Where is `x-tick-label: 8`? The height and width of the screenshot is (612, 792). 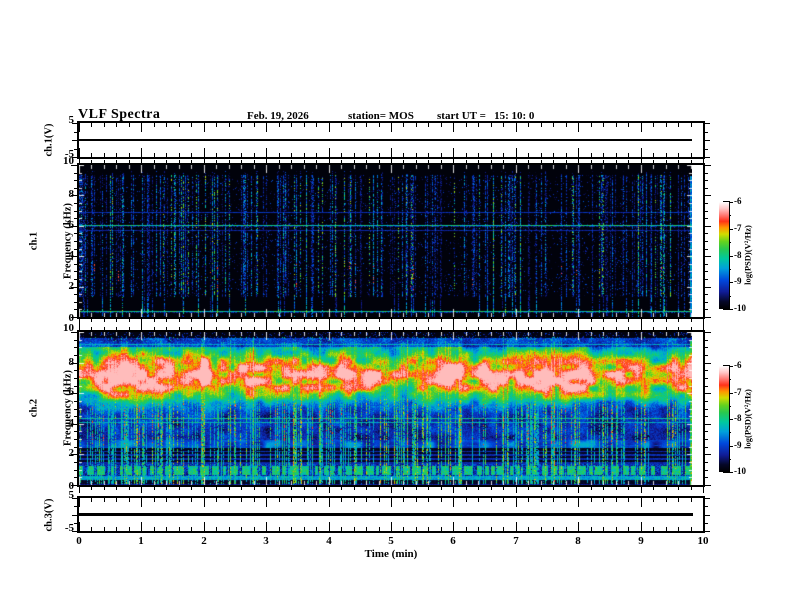 x-tick-label: 8 is located at coordinates (578, 541).